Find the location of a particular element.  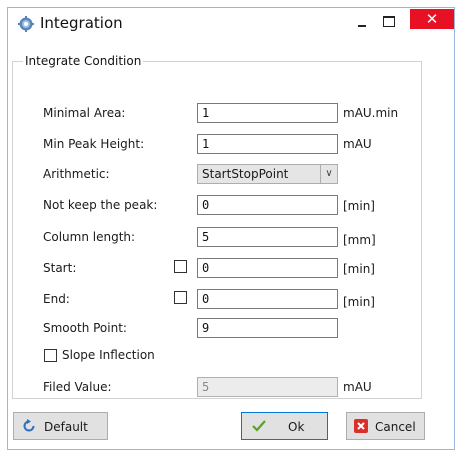

group-legend: Integrate Condition is located at coordinates (83, 61).